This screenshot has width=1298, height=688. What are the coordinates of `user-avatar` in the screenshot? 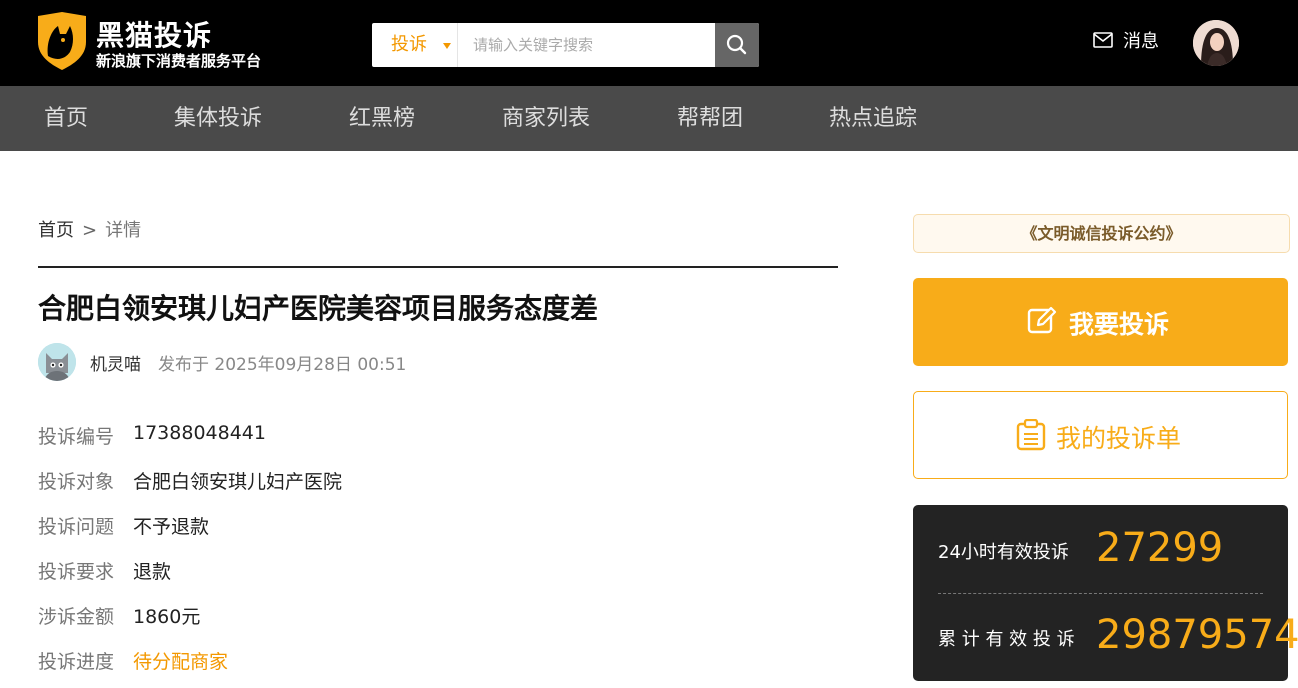 It's located at (1216, 43).